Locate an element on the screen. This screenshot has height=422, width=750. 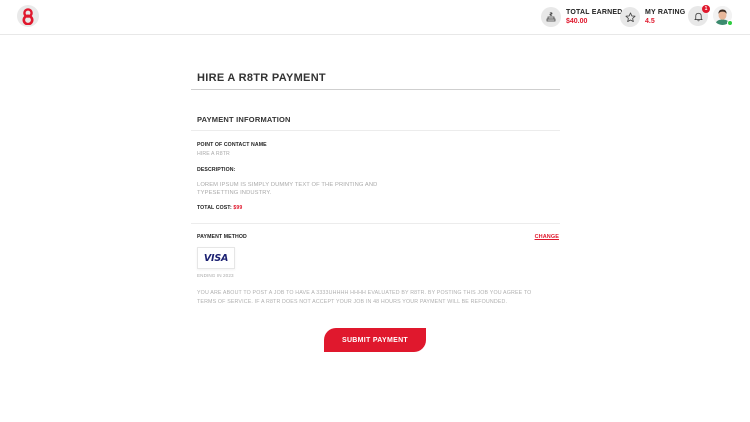
total-earned-label: TOTAL EARNED is located at coordinates (594, 12).